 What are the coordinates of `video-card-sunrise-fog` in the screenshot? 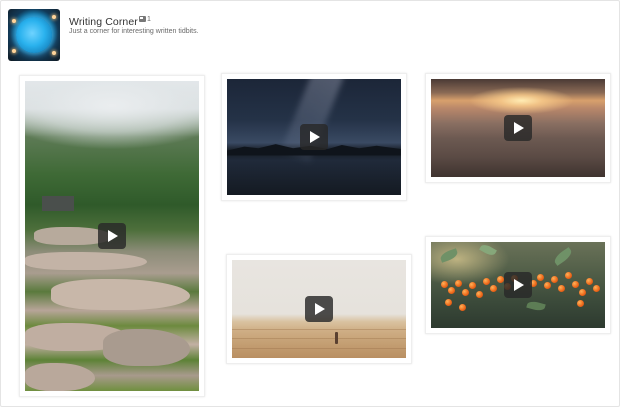 It's located at (518, 128).